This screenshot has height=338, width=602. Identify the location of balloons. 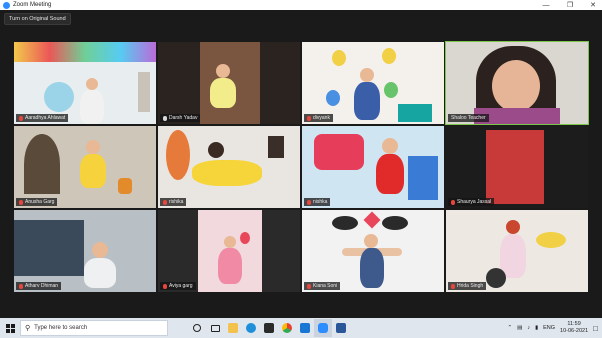
(551, 240).